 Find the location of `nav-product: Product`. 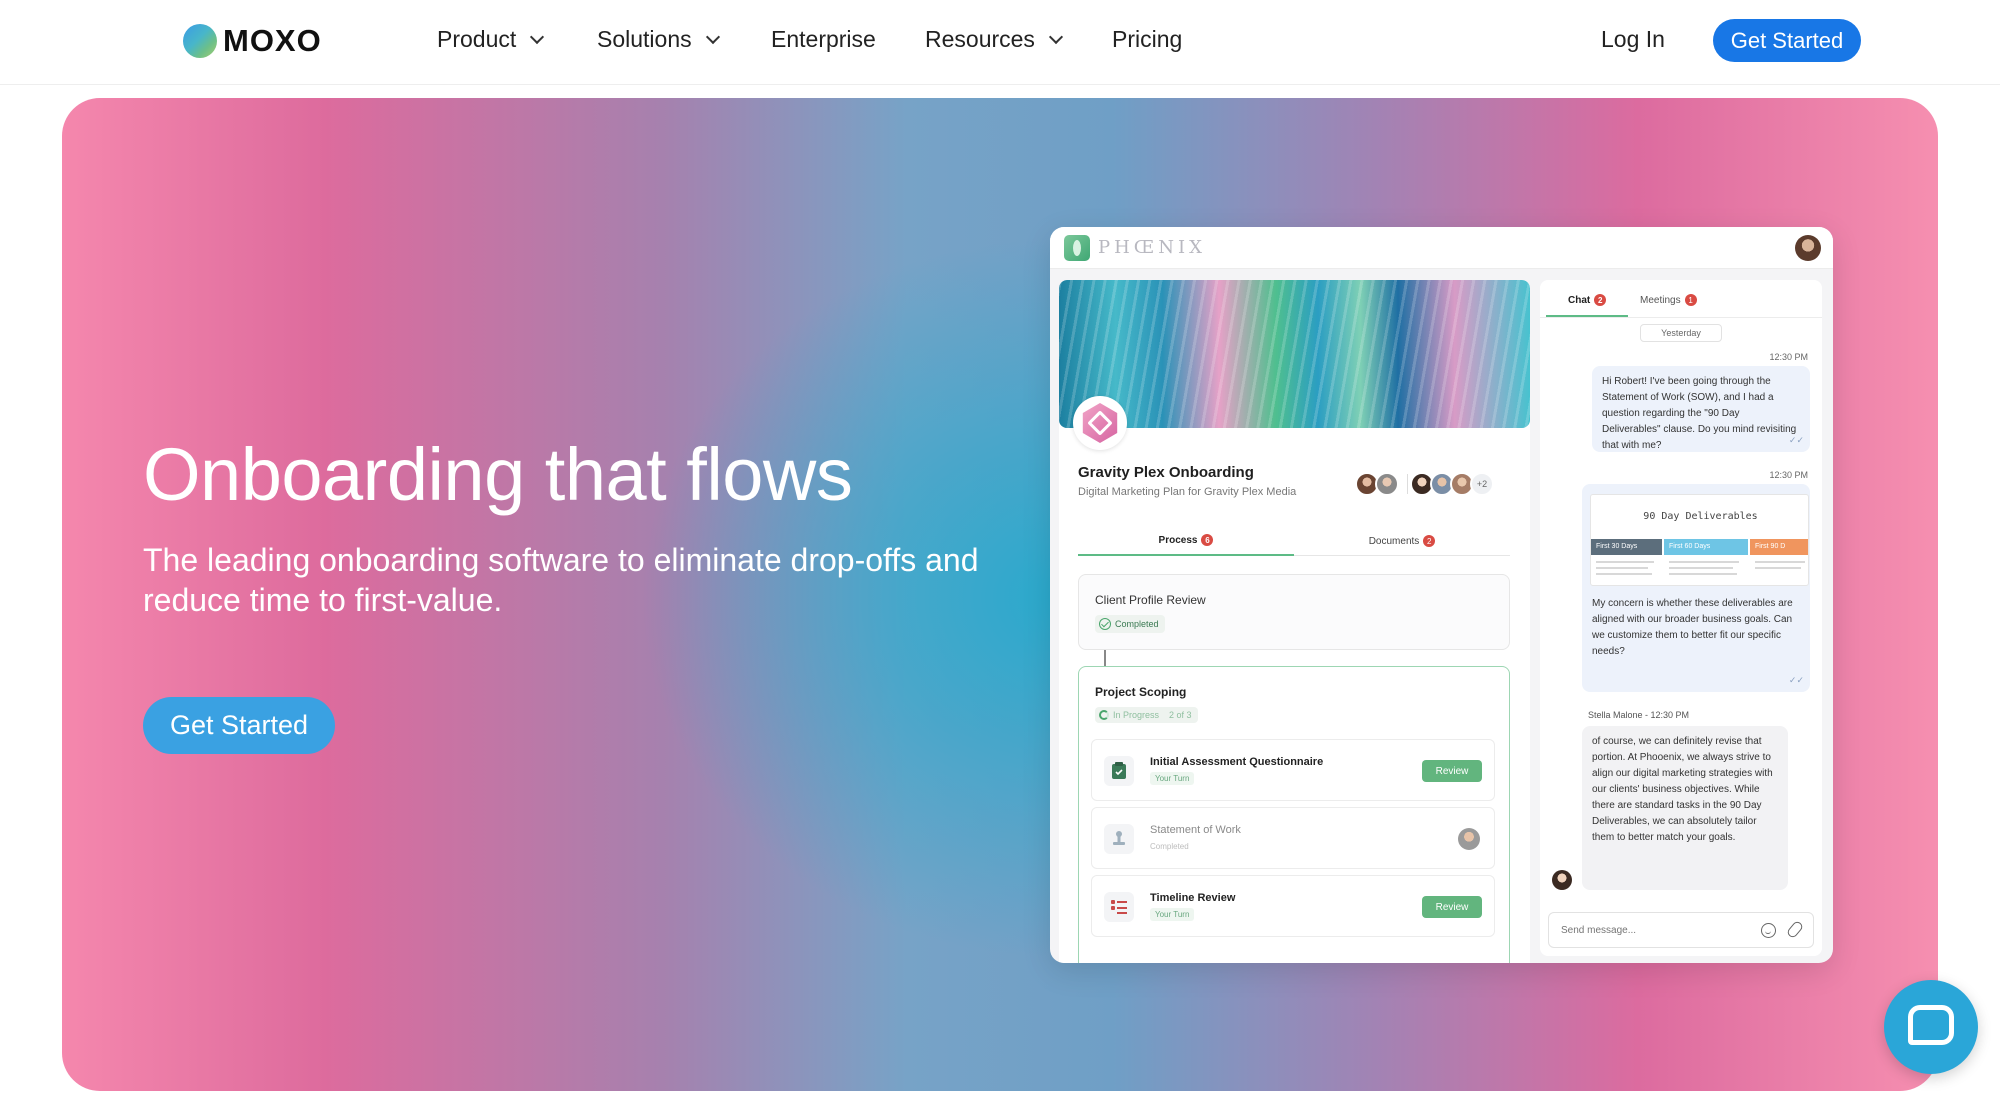

nav-product: Product is located at coordinates (491, 39).